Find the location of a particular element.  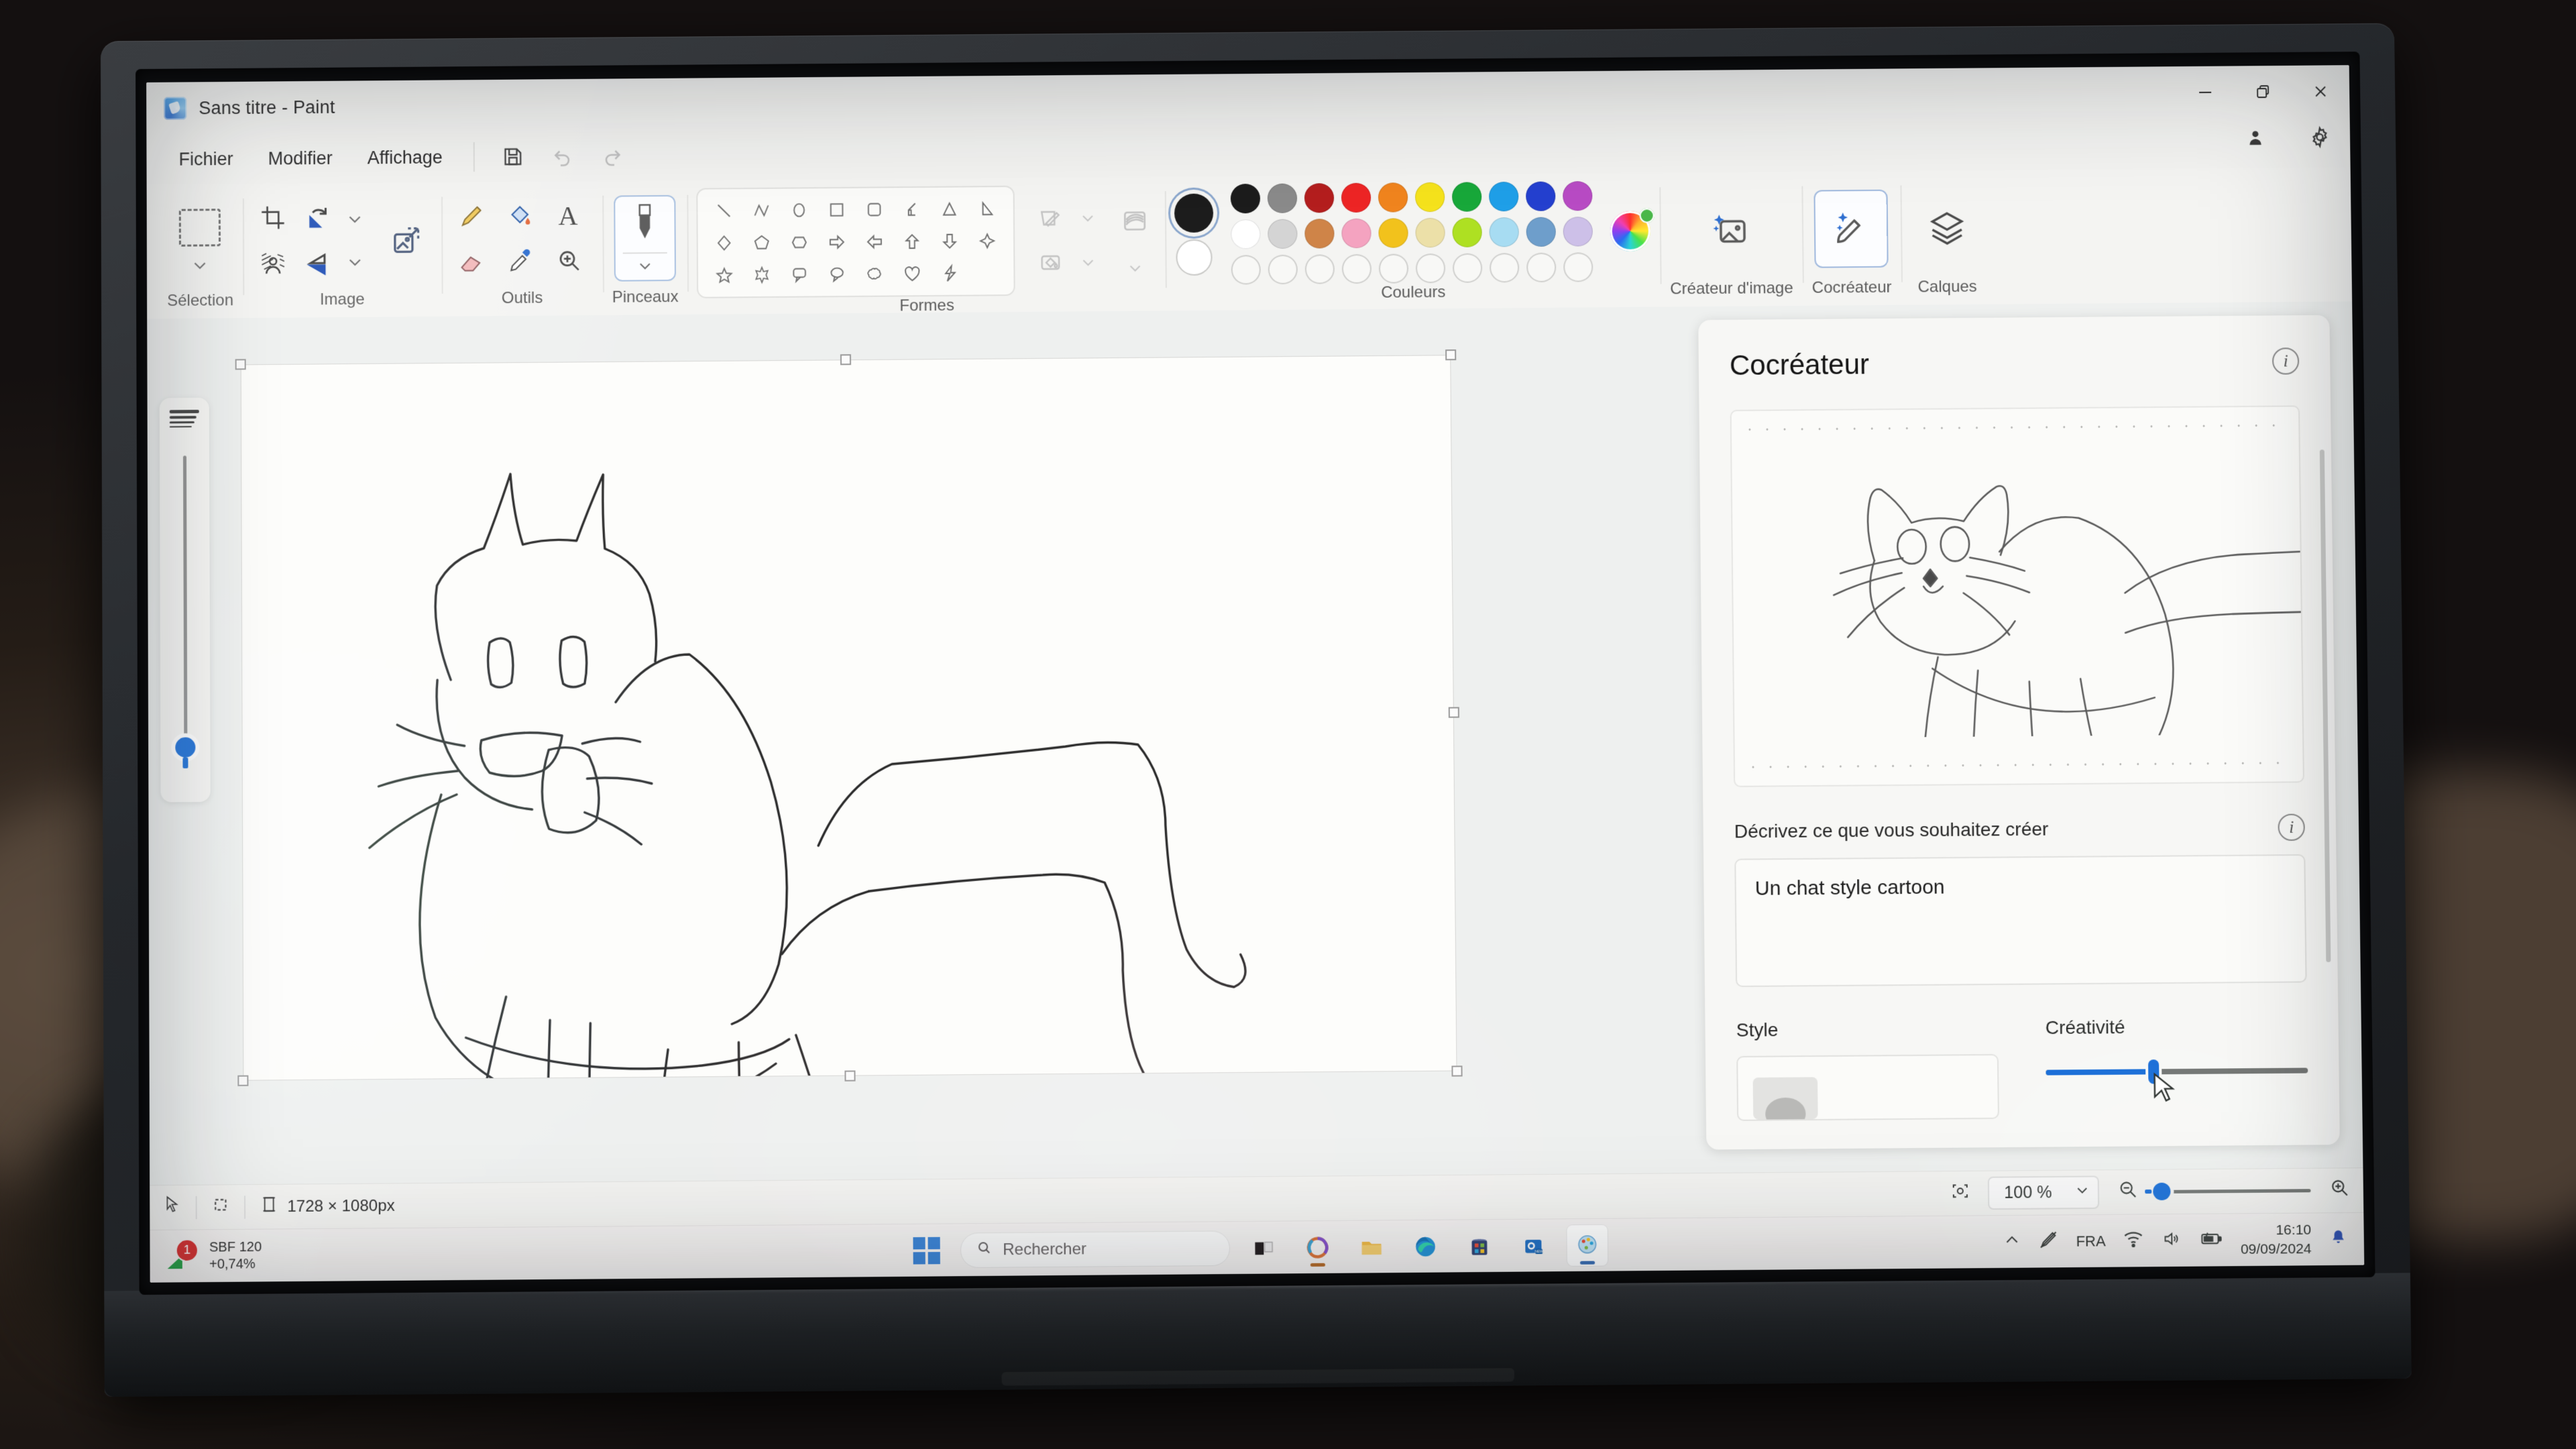

shape-lightning is located at coordinates (950, 273).